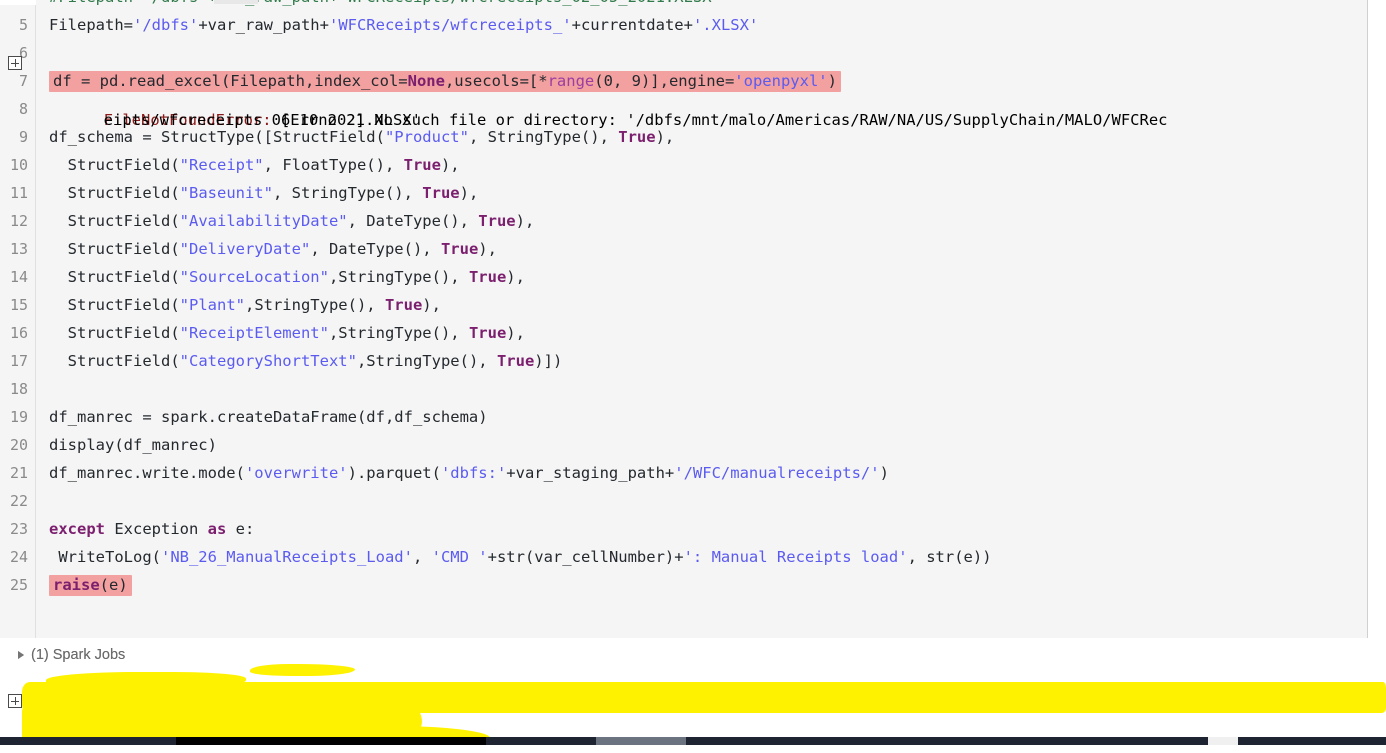 The image size is (1386, 753). What do you see at coordinates (268, 361) in the screenshot?
I see `code-token: "CategoryShortText"` at bounding box center [268, 361].